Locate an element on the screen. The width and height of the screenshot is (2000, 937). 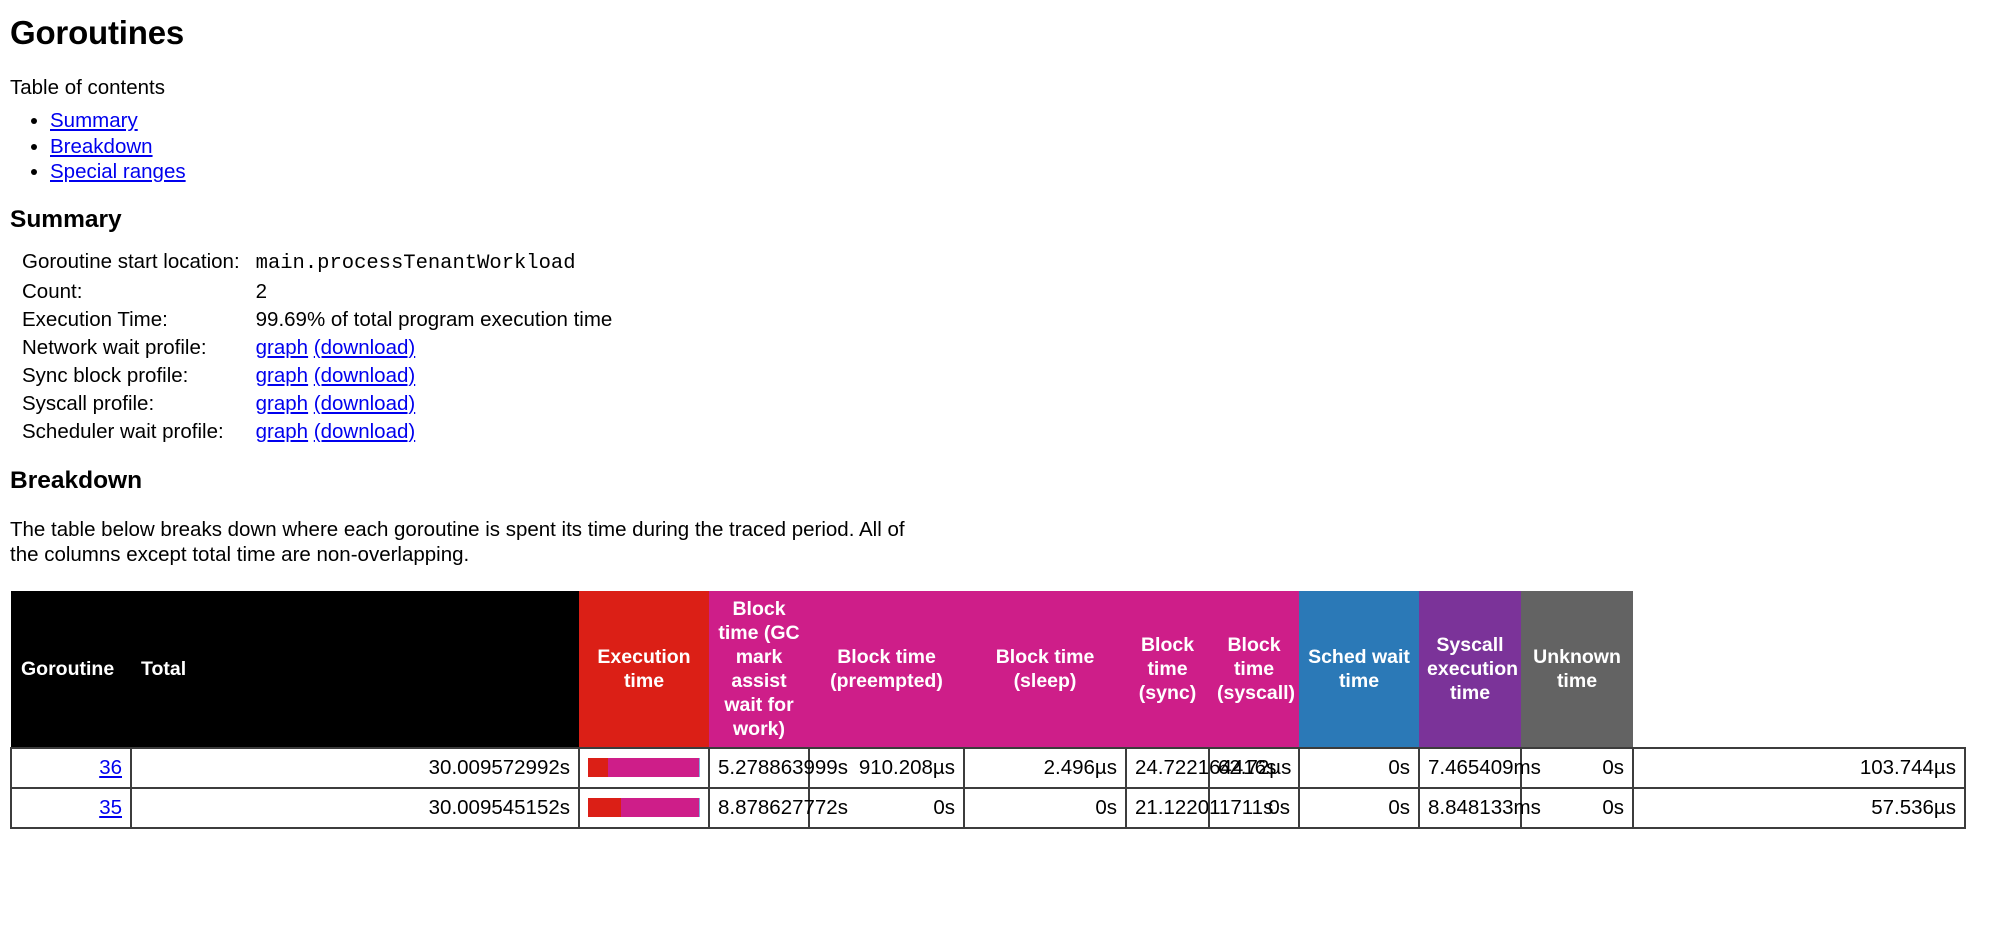
block-sync-cell: 62.72µs is located at coordinates (1254, 767).